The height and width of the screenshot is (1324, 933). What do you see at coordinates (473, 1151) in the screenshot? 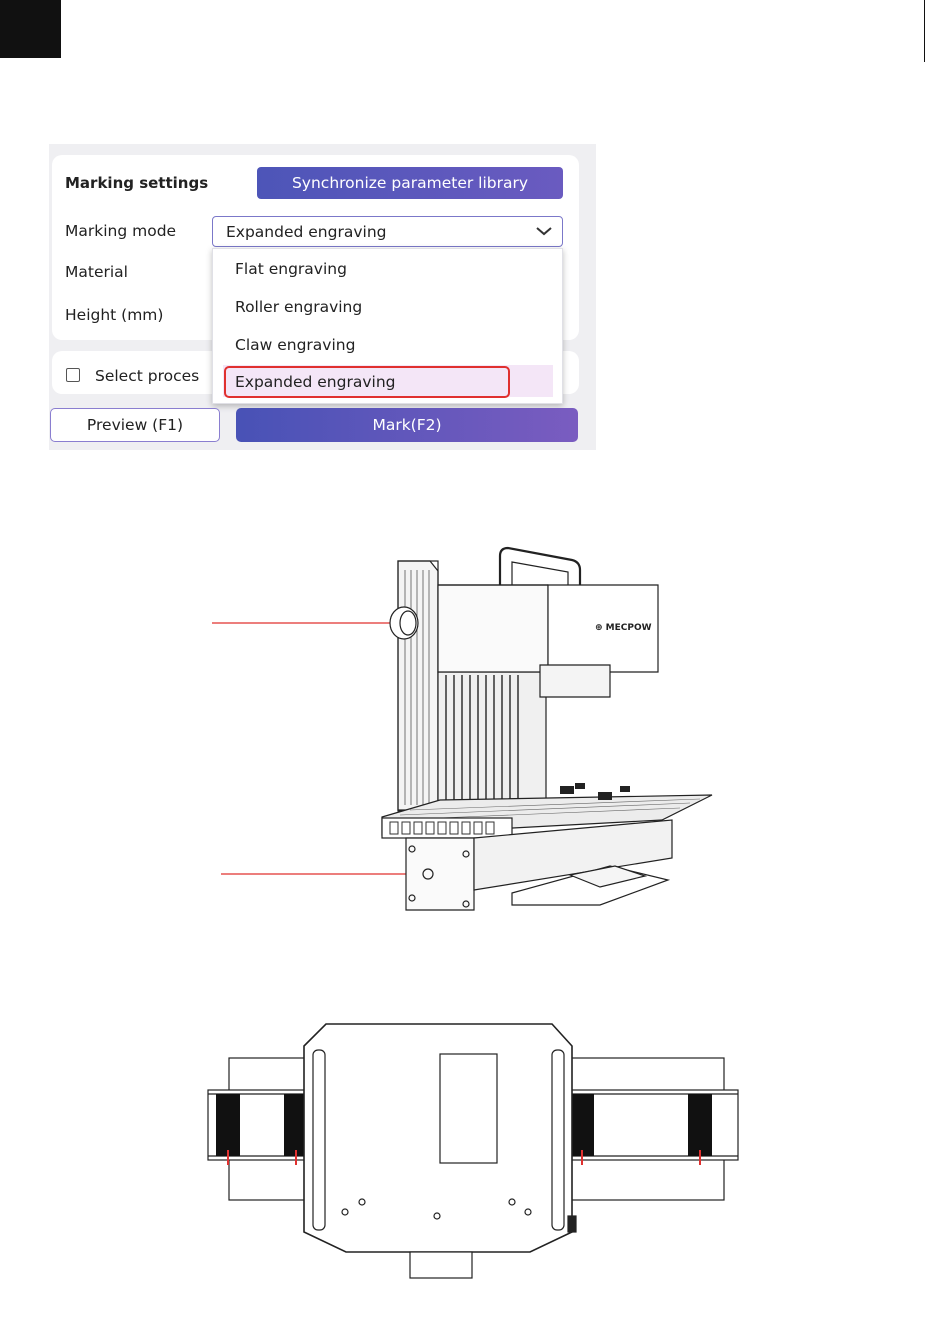
I see `laser-machine-top-view` at bounding box center [473, 1151].